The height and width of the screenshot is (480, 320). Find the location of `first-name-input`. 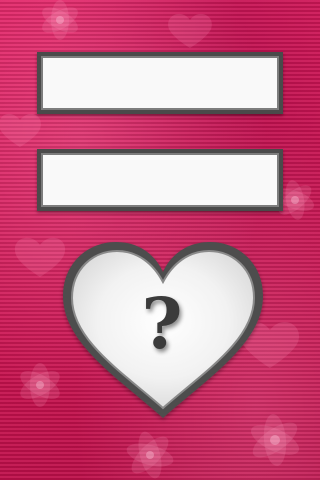

first-name-input is located at coordinates (160, 83).